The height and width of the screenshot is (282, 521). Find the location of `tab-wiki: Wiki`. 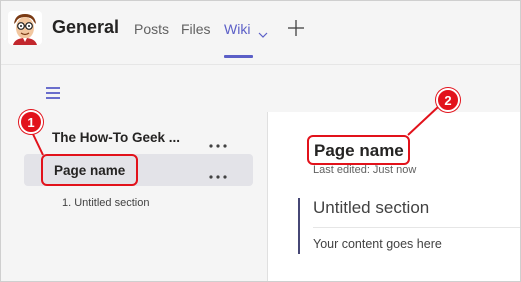

tab-wiki: Wiki is located at coordinates (237, 29).